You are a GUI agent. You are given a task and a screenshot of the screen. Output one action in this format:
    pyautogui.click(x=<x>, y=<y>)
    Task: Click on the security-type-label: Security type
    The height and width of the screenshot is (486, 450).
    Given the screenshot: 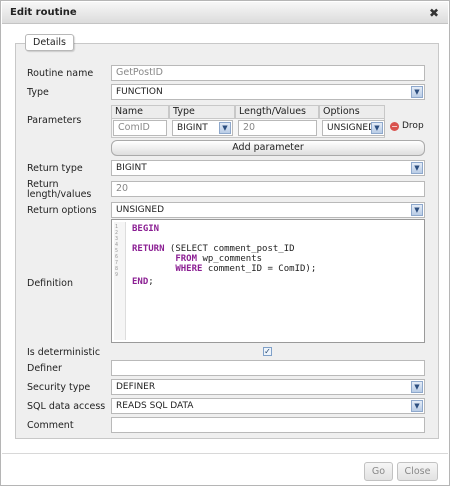 What is the action you would take?
    pyautogui.click(x=59, y=387)
    